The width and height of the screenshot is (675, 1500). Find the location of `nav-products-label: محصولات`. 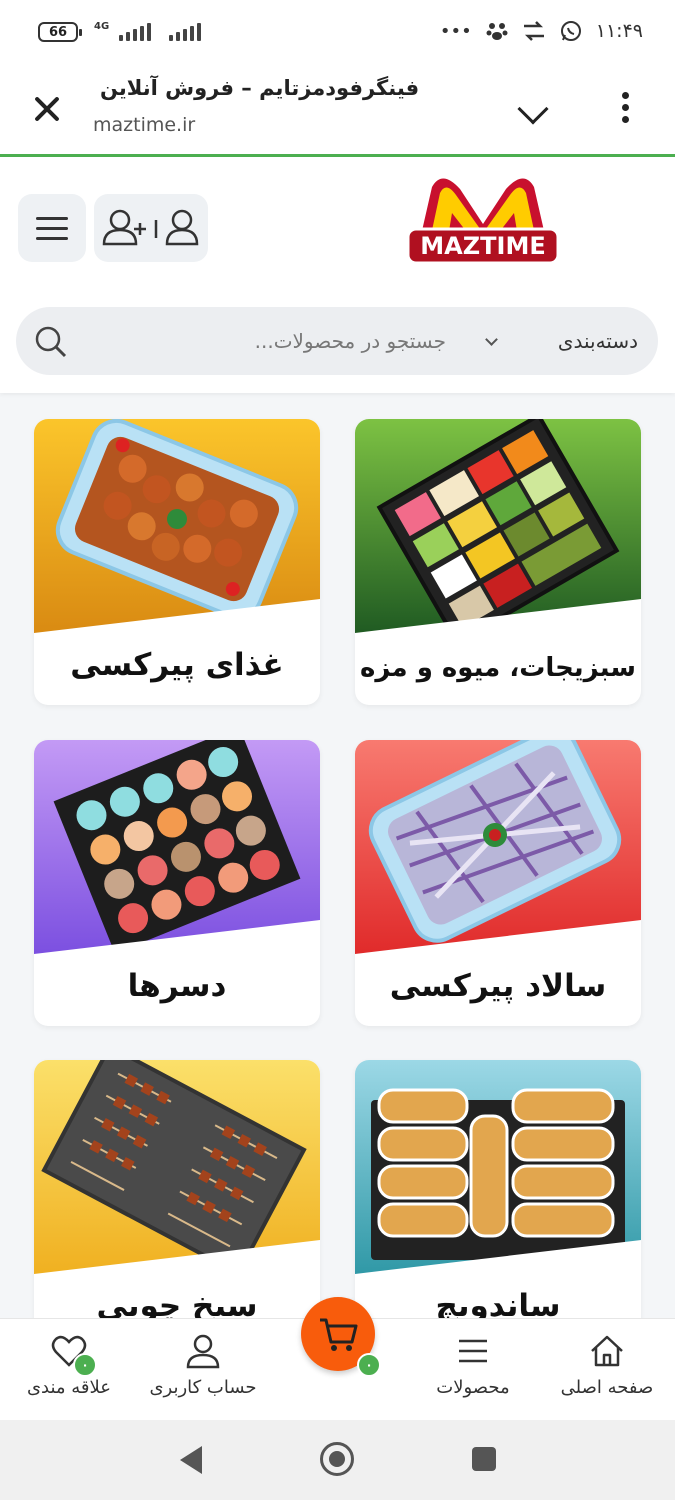

nav-products-label: محصولات is located at coordinates (473, 1387).